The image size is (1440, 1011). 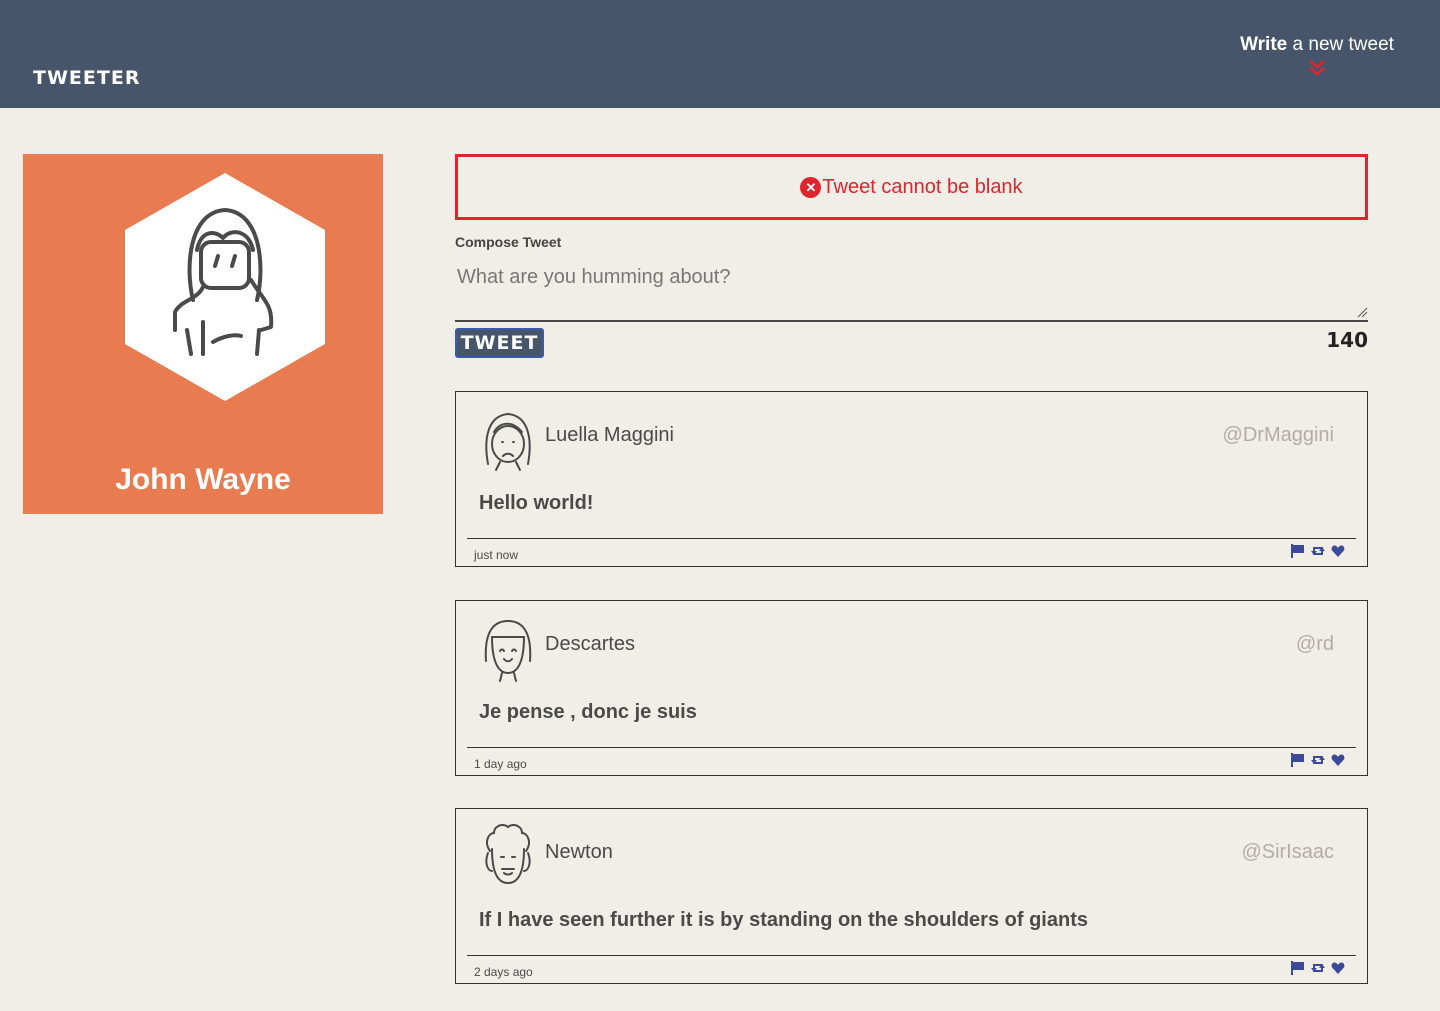 I want to click on profile-avatar, so click(x=225, y=287).